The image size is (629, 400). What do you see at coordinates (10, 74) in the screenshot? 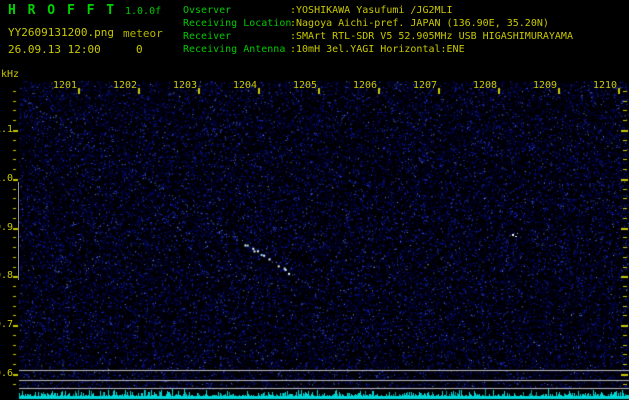
I see `y-axis-unit-label: kHz` at bounding box center [10, 74].